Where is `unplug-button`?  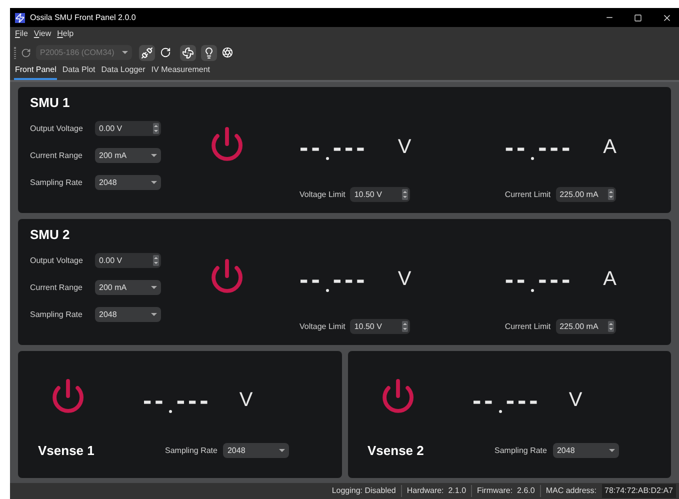
unplug-button is located at coordinates (147, 52).